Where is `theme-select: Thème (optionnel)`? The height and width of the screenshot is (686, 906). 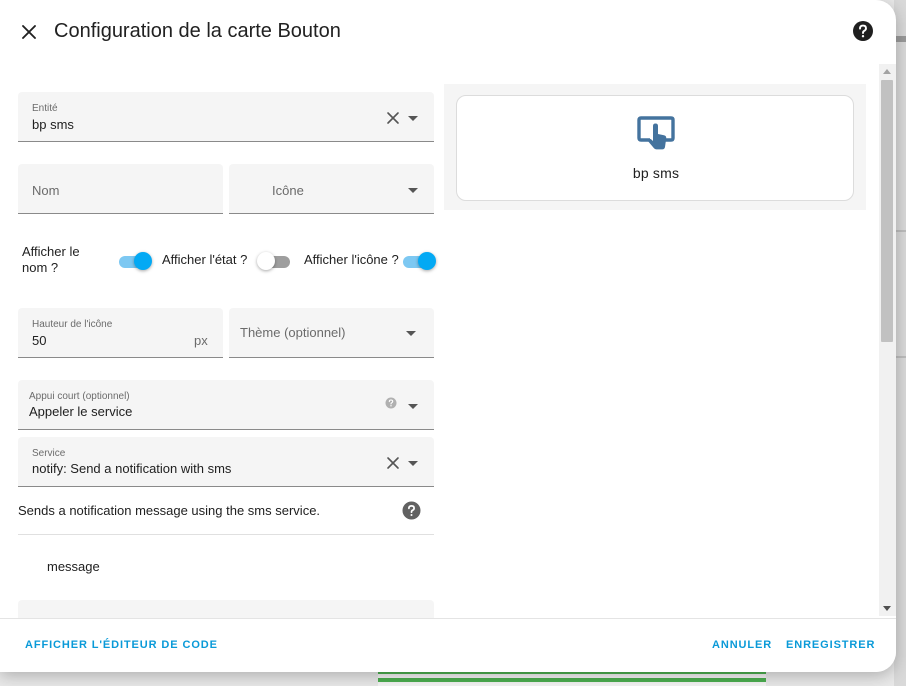 theme-select: Thème (optionnel) is located at coordinates (331, 333).